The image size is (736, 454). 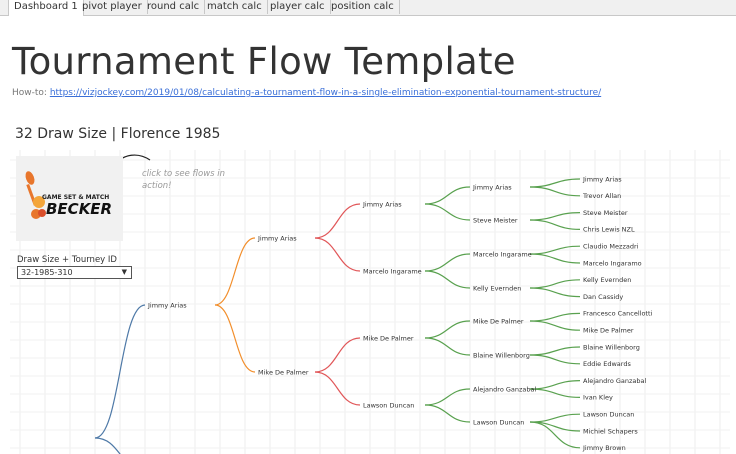 What do you see at coordinates (608, 415) in the screenshot?
I see `player-label-r6: Lawson Duncan` at bounding box center [608, 415].